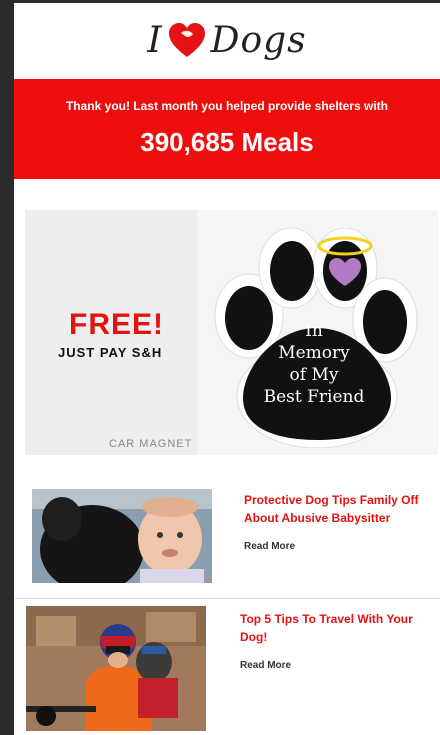  Describe the element at coordinates (151, 444) in the screenshot. I see `promo-caption: CAR MAGNET` at that location.